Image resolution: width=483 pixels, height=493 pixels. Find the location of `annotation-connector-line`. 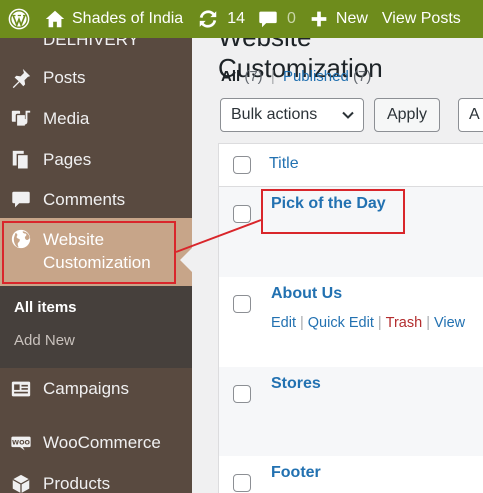

annotation-connector-line is located at coordinates (218, 236).